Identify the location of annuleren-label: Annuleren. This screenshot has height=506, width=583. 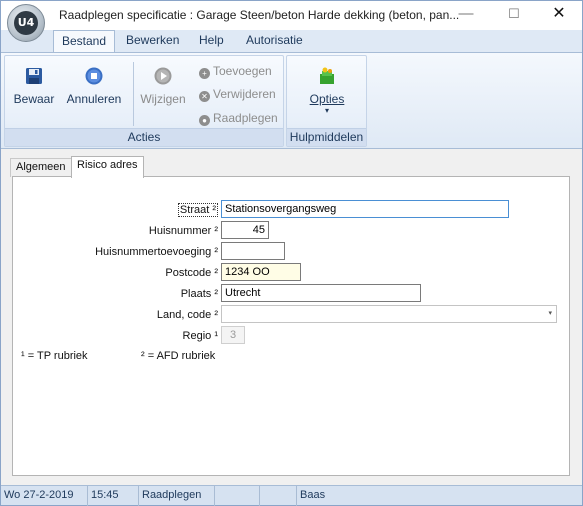
(94, 99).